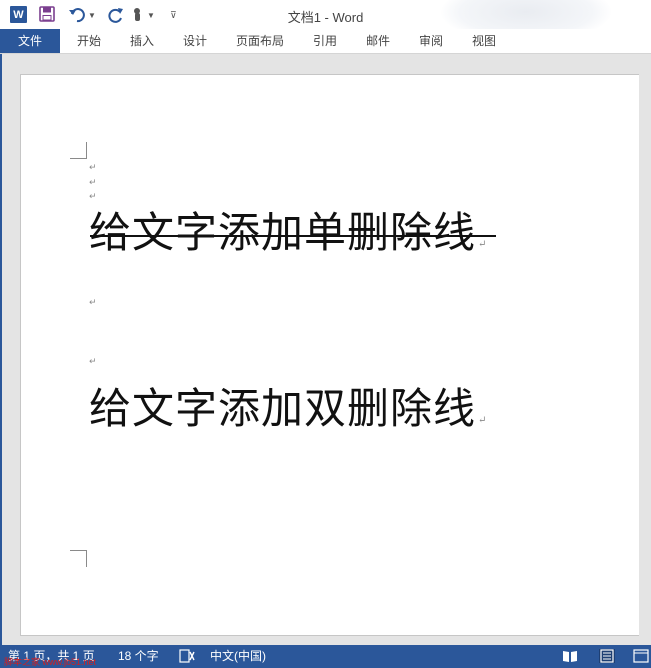 This screenshot has width=651, height=668. What do you see at coordinates (378, 41) in the screenshot?
I see `tab-mailings: 邮件` at bounding box center [378, 41].